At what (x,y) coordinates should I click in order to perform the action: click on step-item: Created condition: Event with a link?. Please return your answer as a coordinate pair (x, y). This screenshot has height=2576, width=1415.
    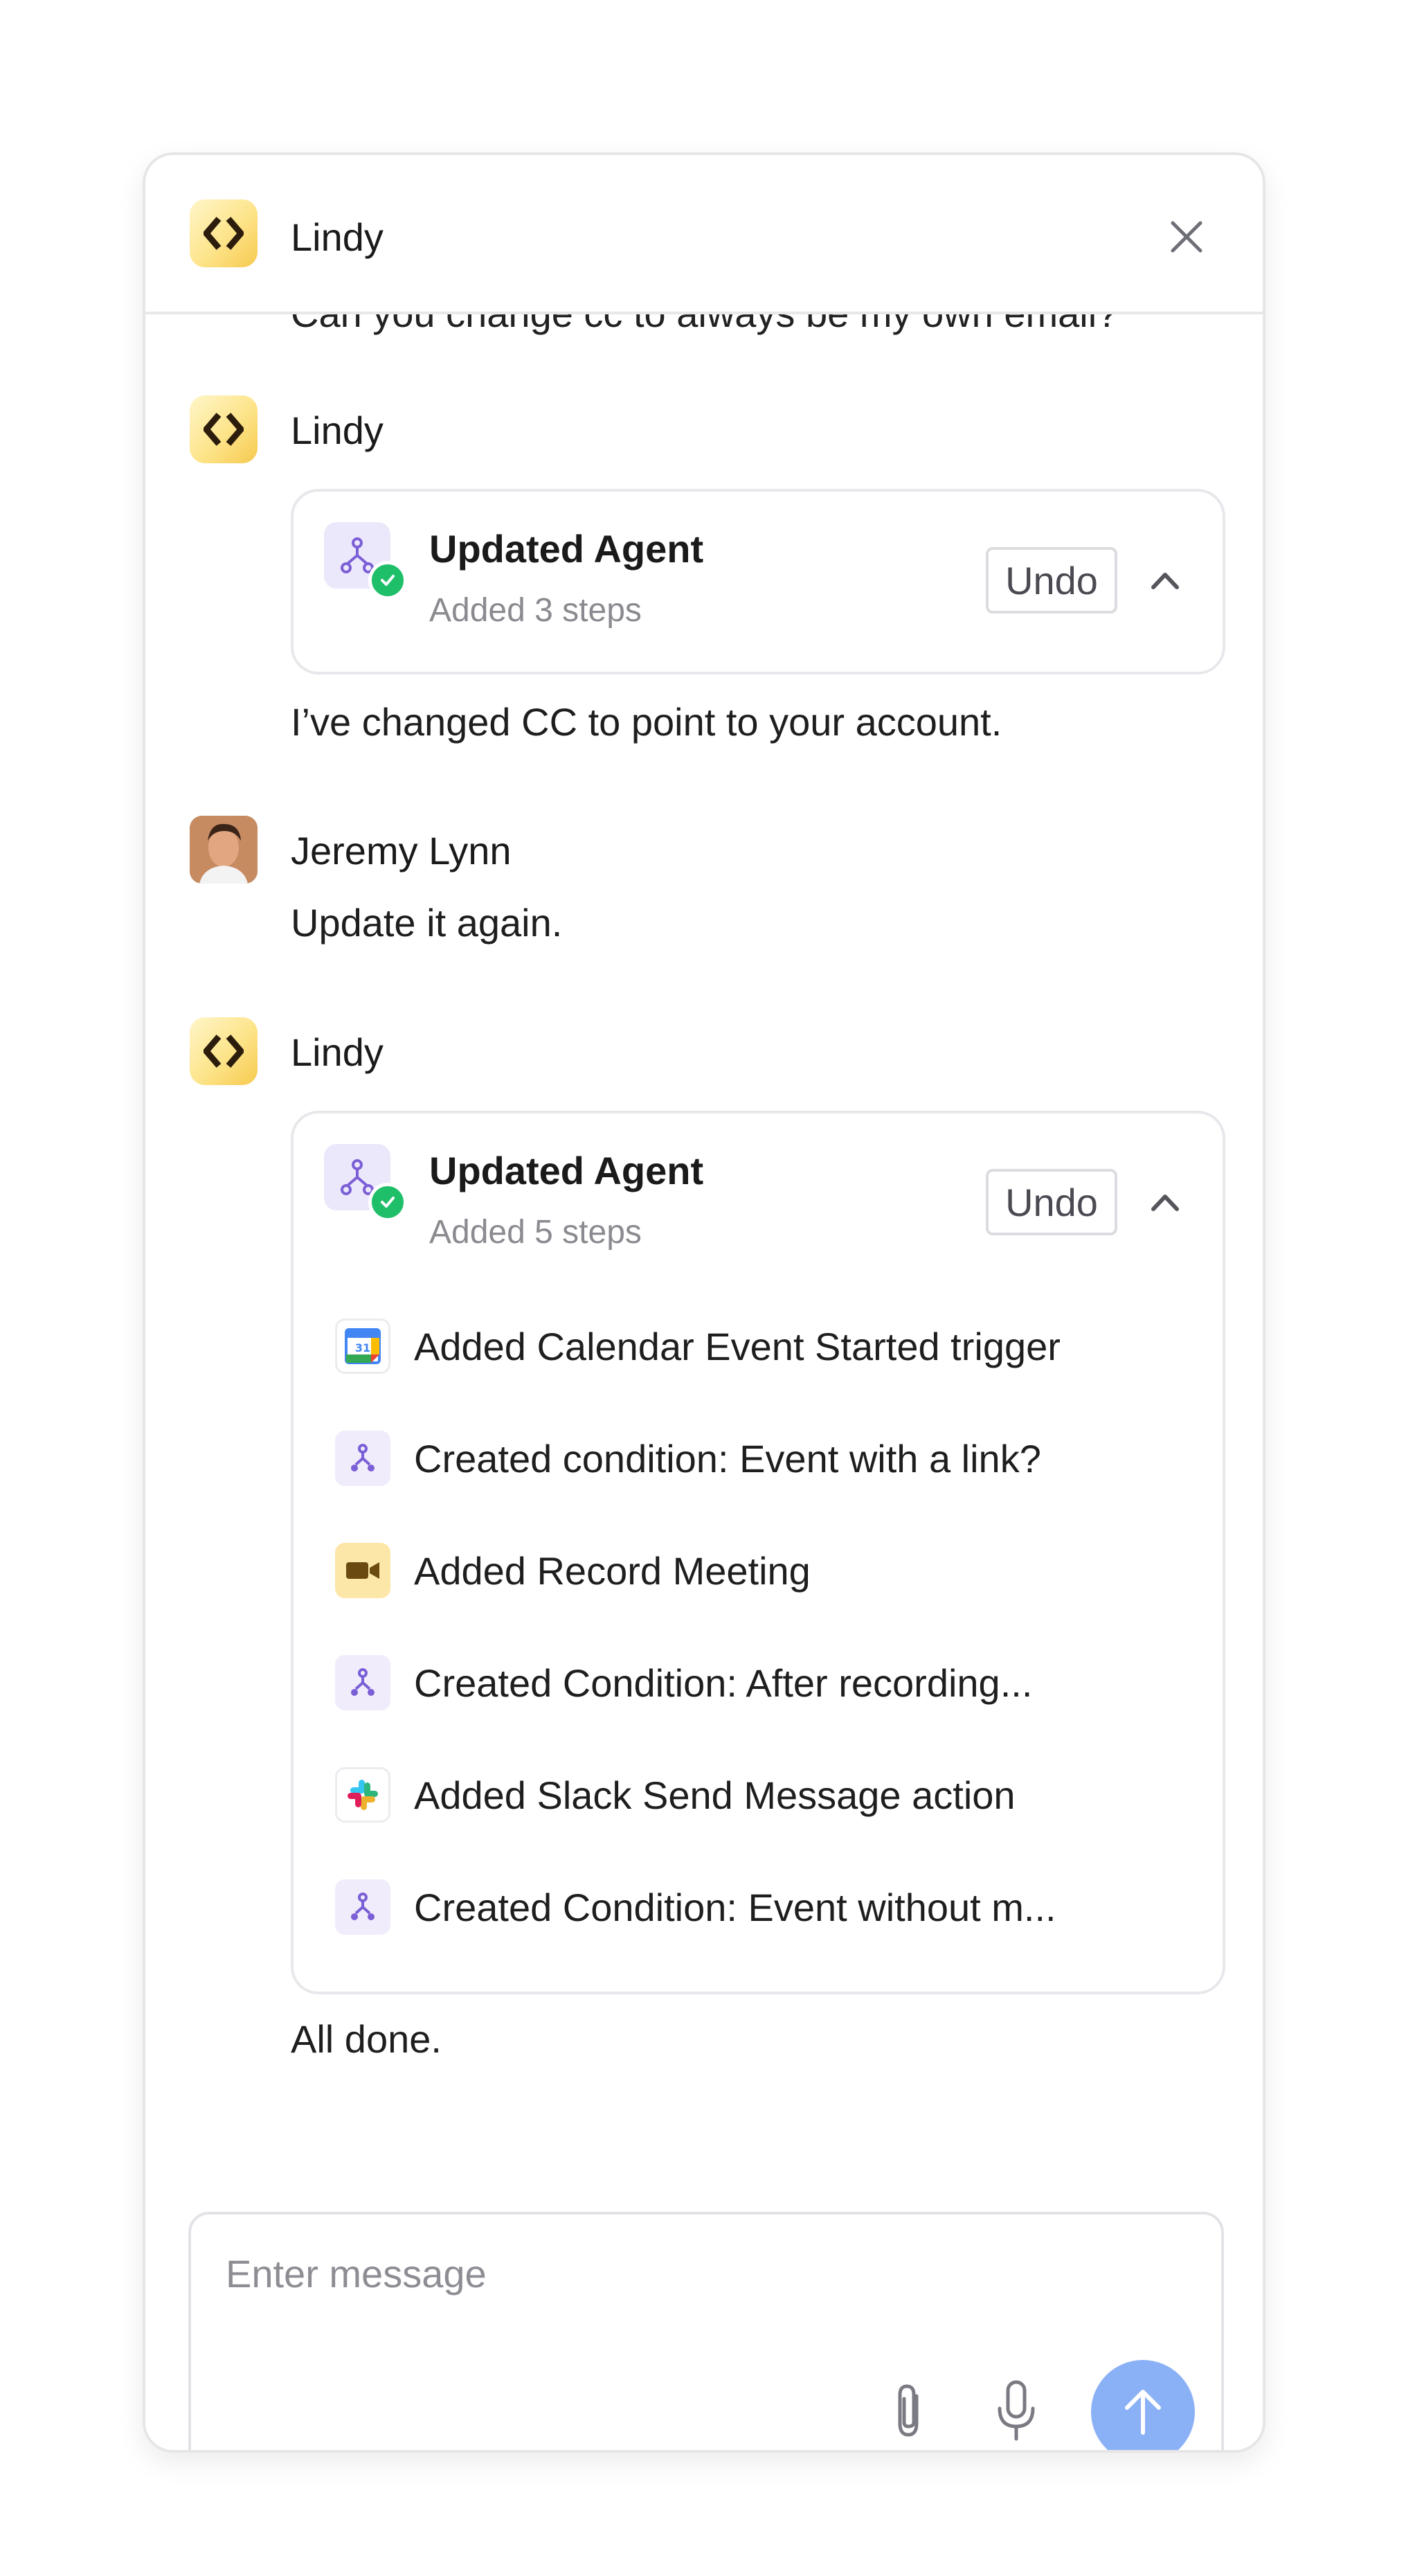
    Looking at the image, I should click on (688, 1458).